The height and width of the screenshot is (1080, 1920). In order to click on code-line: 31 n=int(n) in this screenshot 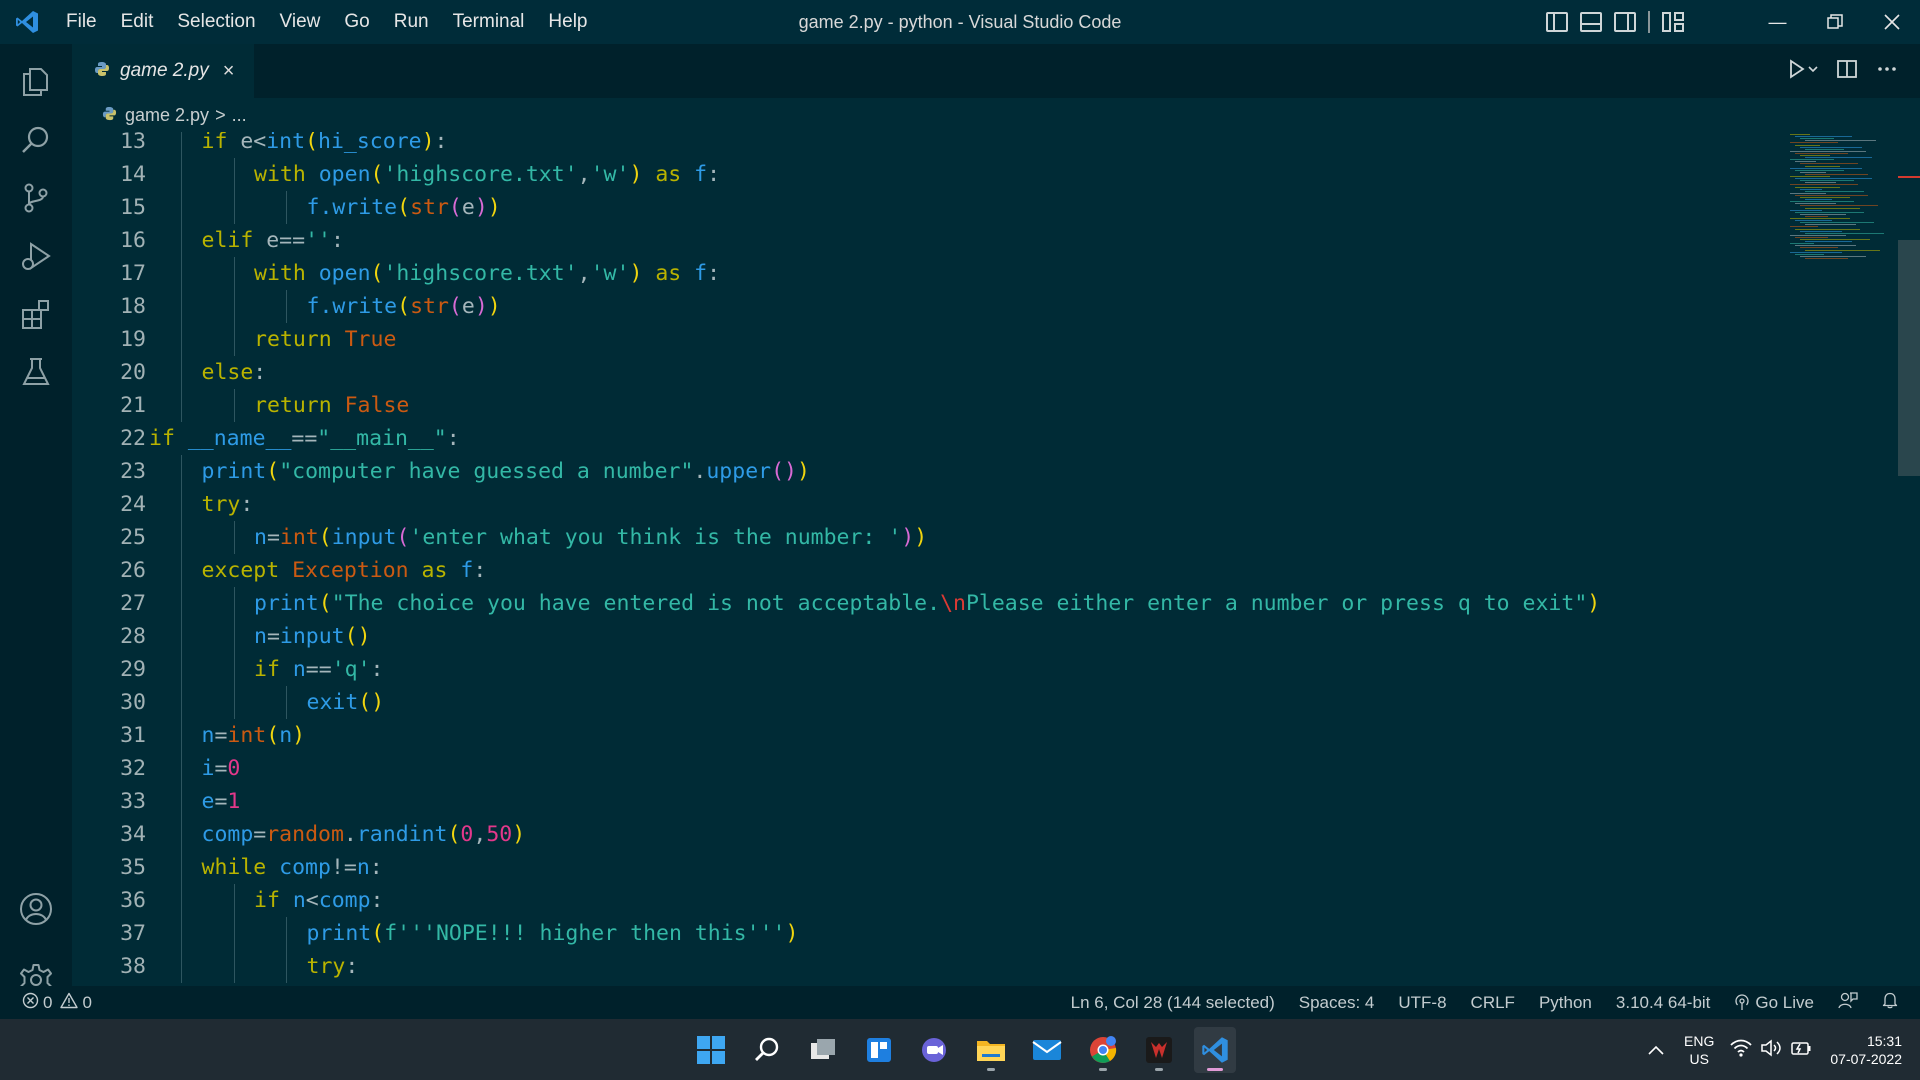, I will do `click(922, 735)`.